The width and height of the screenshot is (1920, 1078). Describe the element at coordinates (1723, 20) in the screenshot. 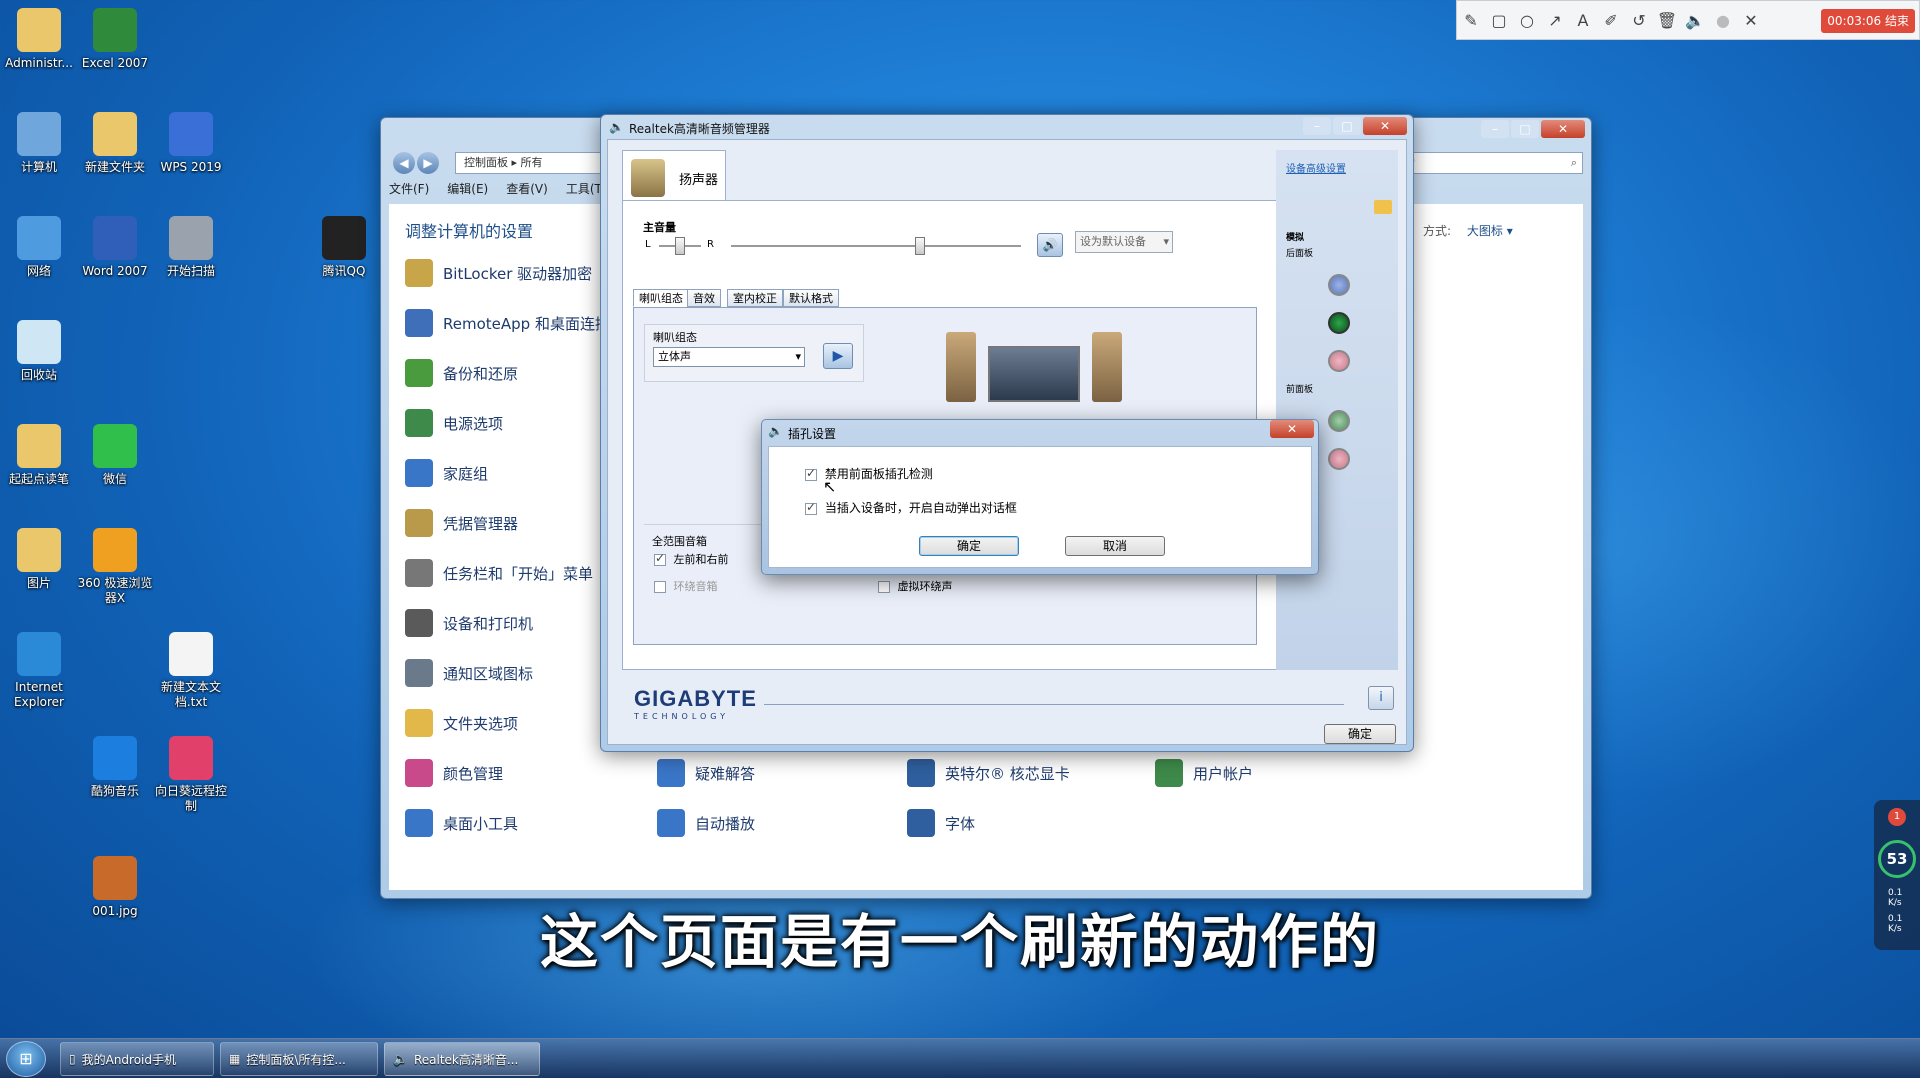

I see `mic-icon: ●` at that location.